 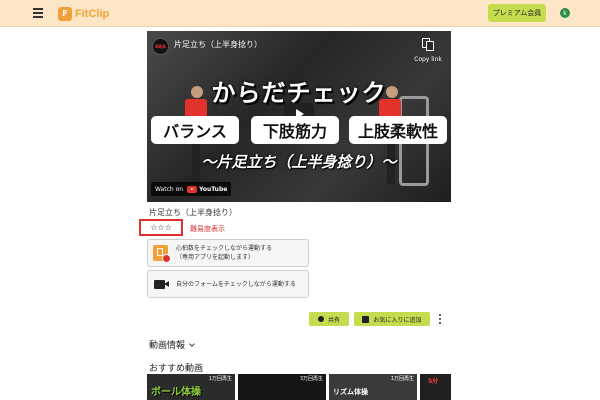 What do you see at coordinates (218, 44) in the screenshot?
I see `video-title: 片足立ち（上半身捻り）` at bounding box center [218, 44].